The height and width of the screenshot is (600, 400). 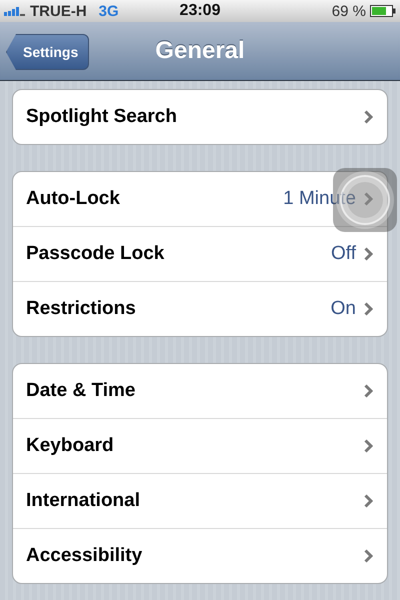 I want to click on row-label: Passcode Lock, so click(x=96, y=254).